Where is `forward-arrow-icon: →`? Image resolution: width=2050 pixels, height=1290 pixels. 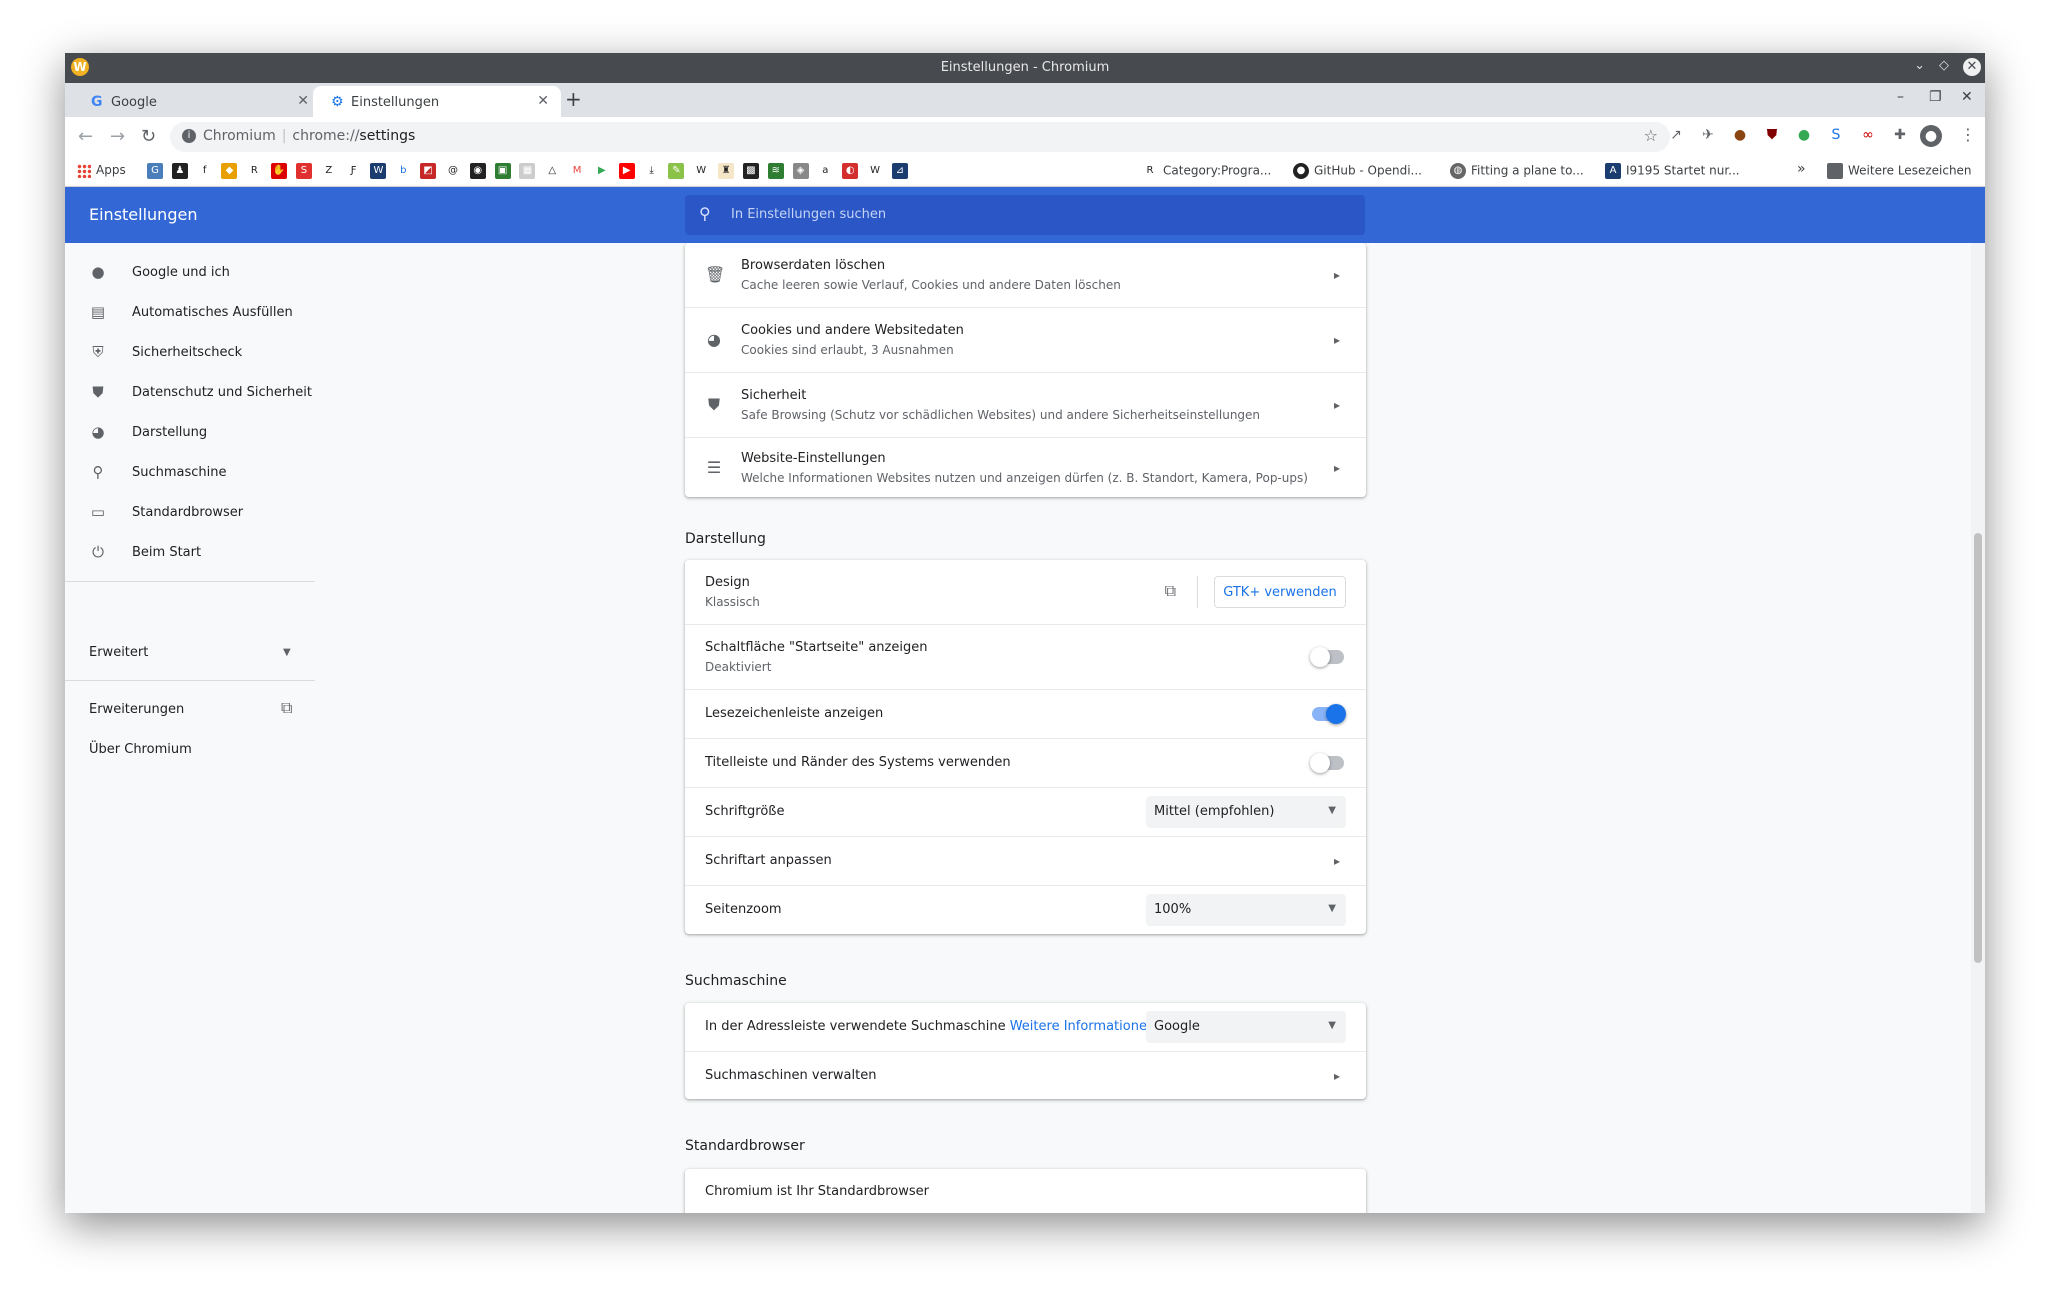 forward-arrow-icon: → is located at coordinates (117, 136).